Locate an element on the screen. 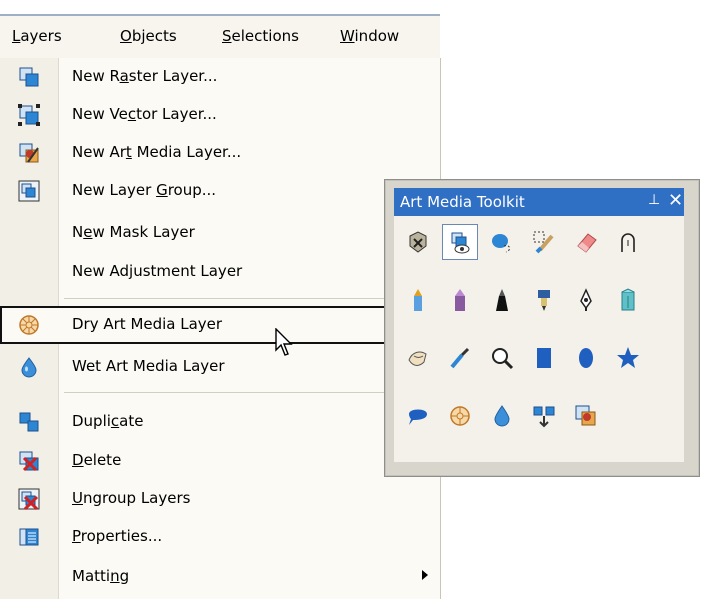 This screenshot has width=702, height=599. tool-crayon is located at coordinates (418, 300).